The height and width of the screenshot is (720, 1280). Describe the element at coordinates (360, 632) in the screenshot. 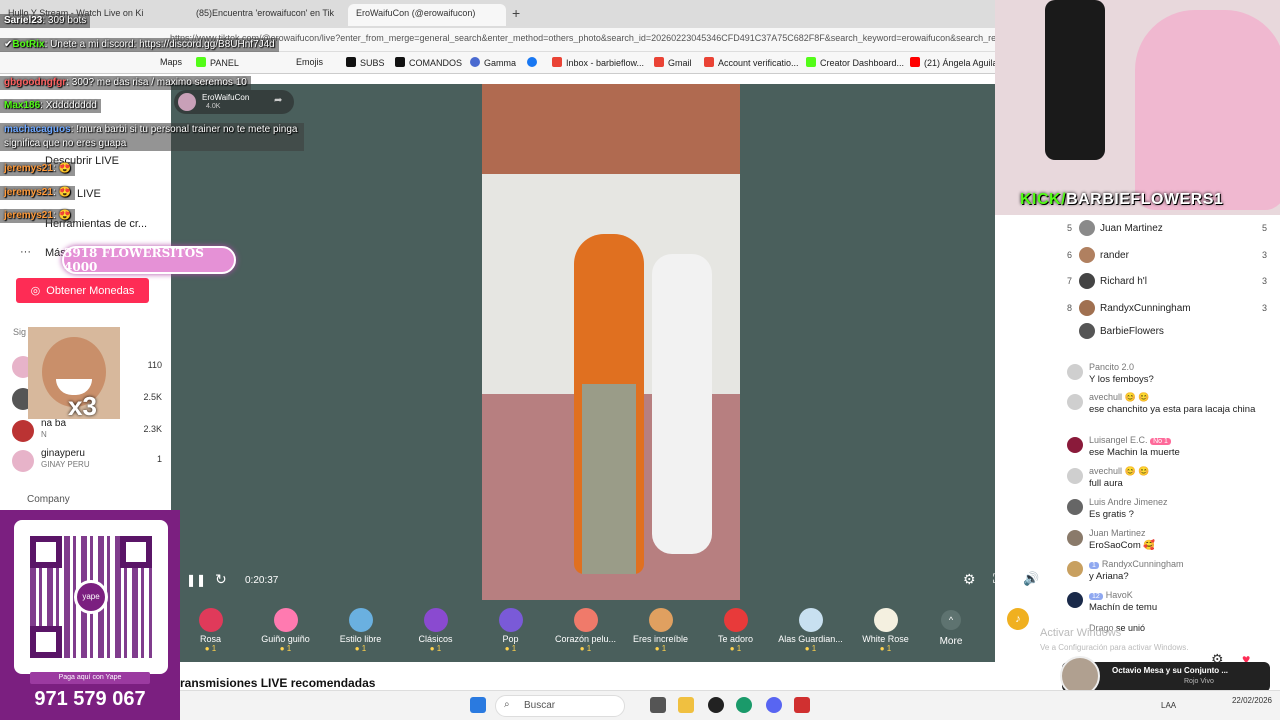

I see `gift-item: Estilo libre ● 1` at that location.